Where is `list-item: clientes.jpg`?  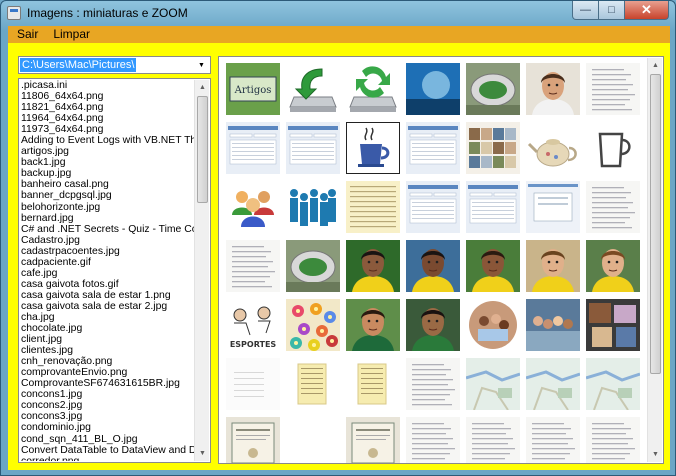
list-item: clientes.jpg is located at coordinates (107, 350).